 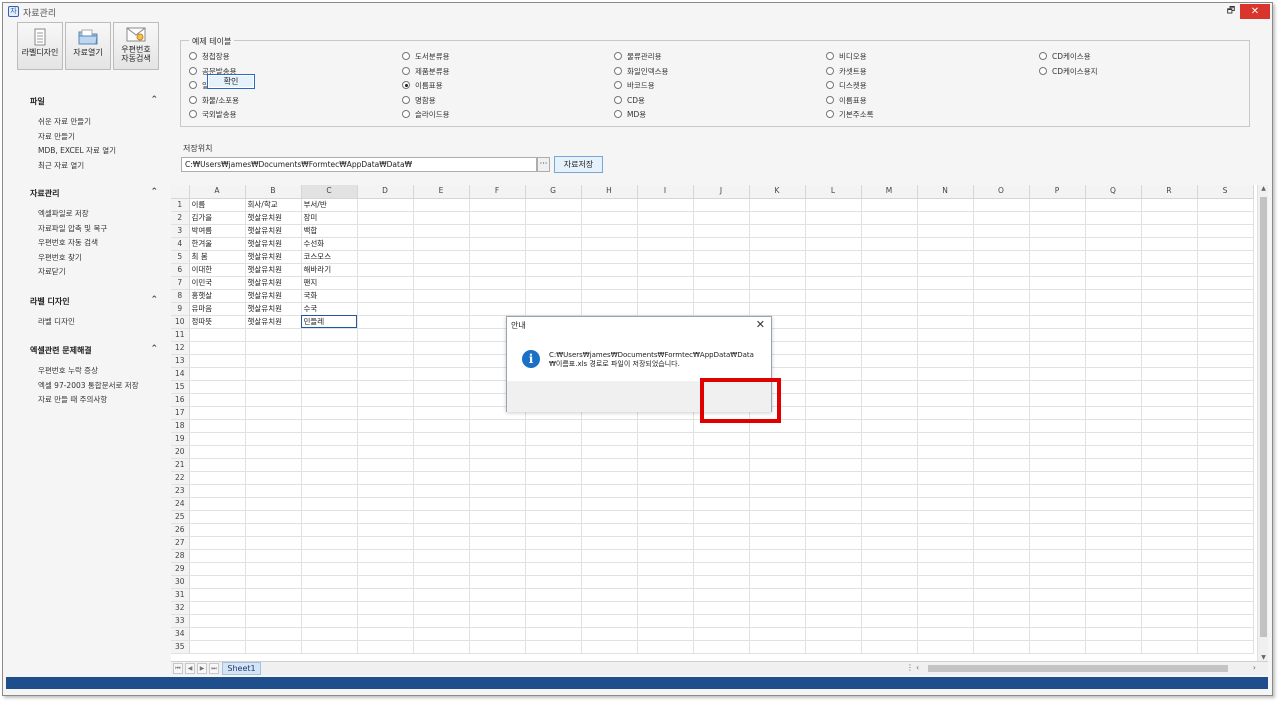 I want to click on chevron-up-icon: ⌃, so click(x=154, y=300).